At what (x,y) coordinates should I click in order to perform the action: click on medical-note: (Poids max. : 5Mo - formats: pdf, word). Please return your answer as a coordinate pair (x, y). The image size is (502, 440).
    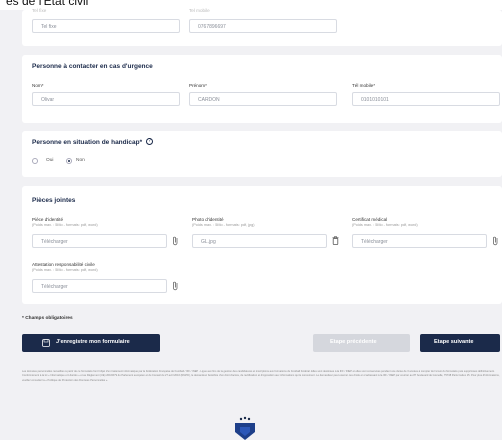
    Looking at the image, I should click on (385, 225).